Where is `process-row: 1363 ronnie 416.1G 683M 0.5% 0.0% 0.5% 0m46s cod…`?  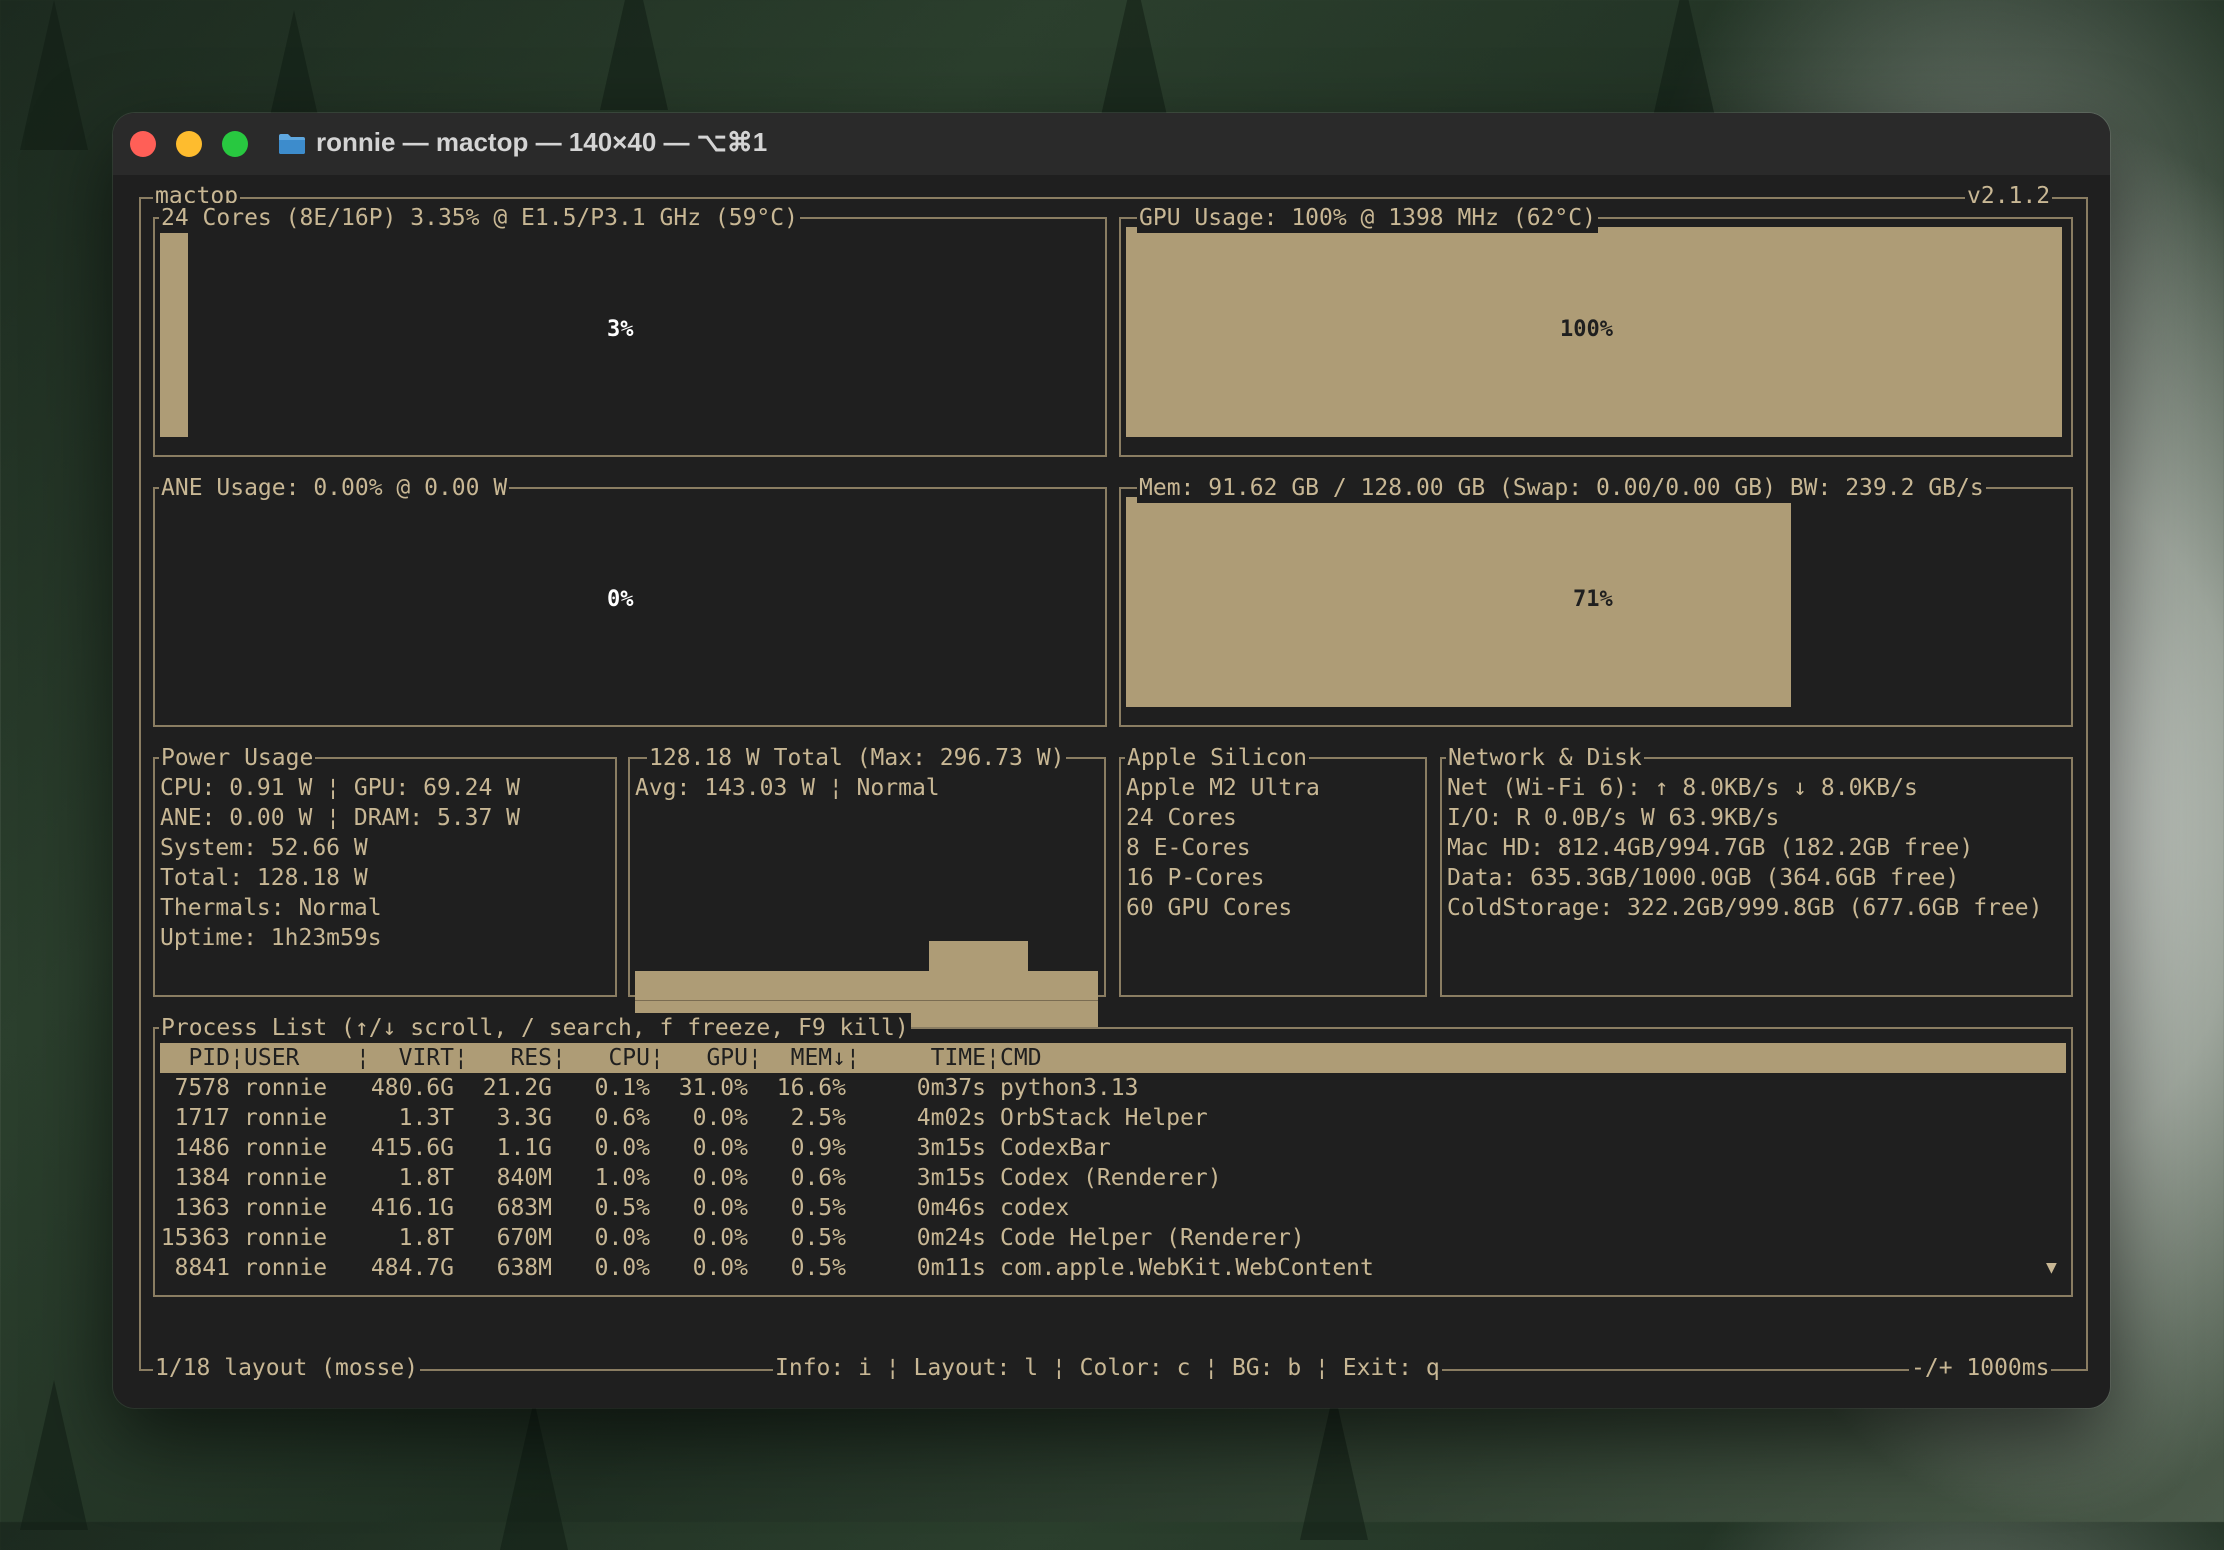 process-row: 1363 ronnie 416.1G 683M 0.5% 0.0% 0.5% 0m46s cod… is located at coordinates (1113, 1208).